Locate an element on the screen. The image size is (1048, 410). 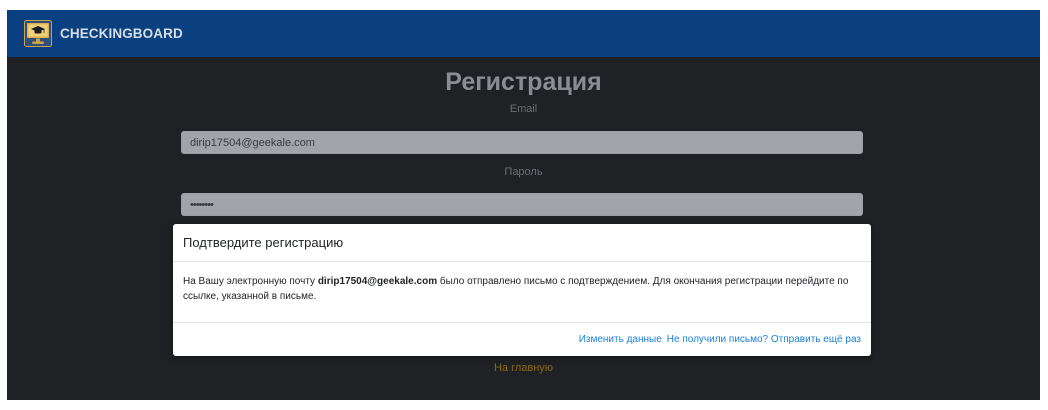
change-data-link: Изменить данные is located at coordinates (620, 339).